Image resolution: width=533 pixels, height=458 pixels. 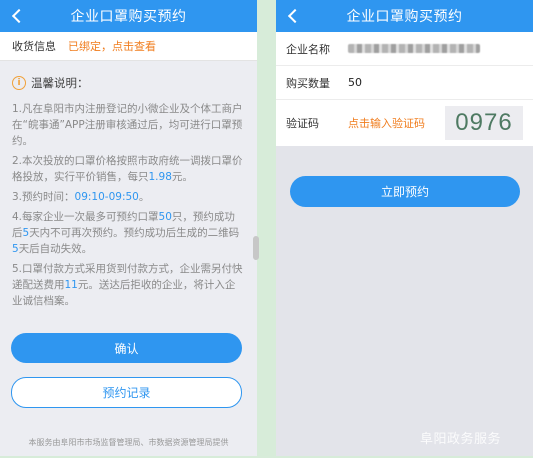 I want to click on captcha-row: 验证码 点击输入验证码 0976, so click(x=404, y=123).